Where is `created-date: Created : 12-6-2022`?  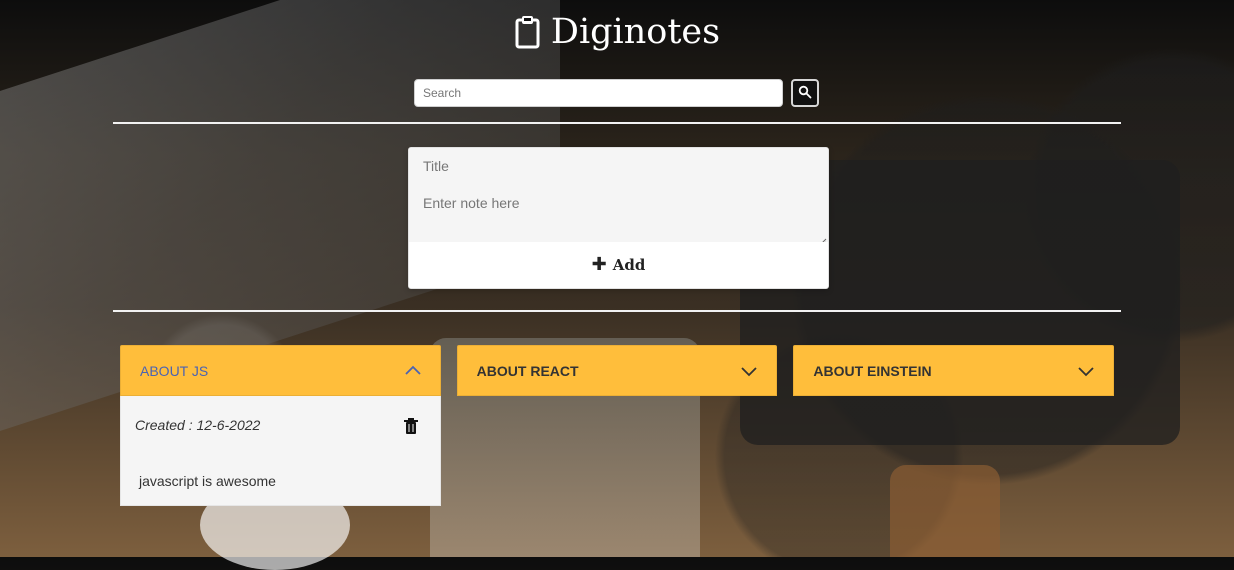 created-date: Created : 12-6-2022 is located at coordinates (198, 425).